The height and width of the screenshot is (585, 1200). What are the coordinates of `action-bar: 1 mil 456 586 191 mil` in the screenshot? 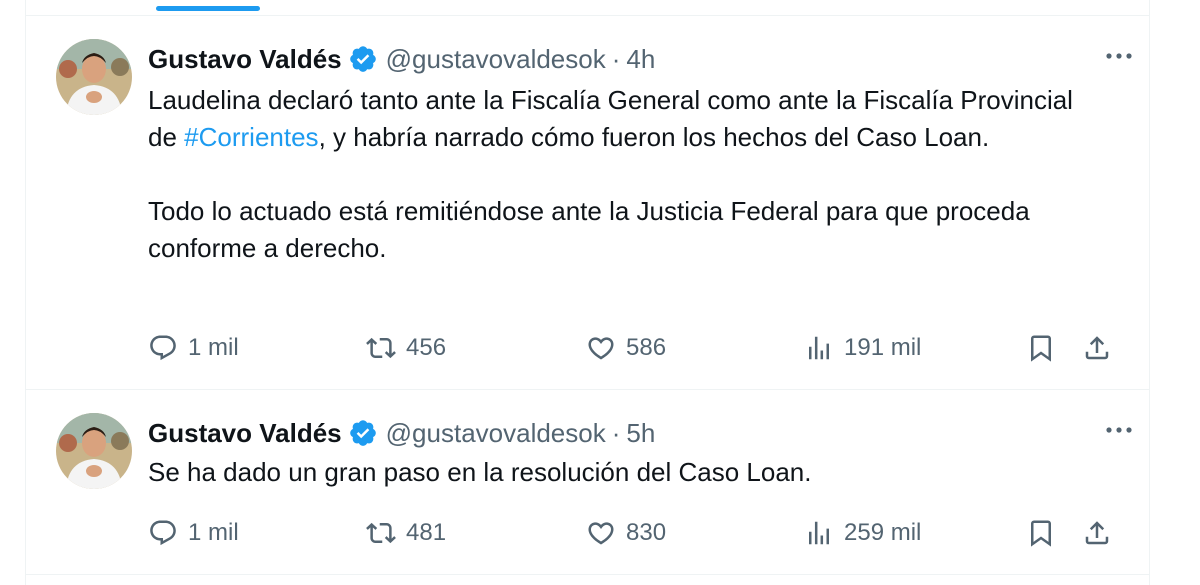 It's located at (633, 348).